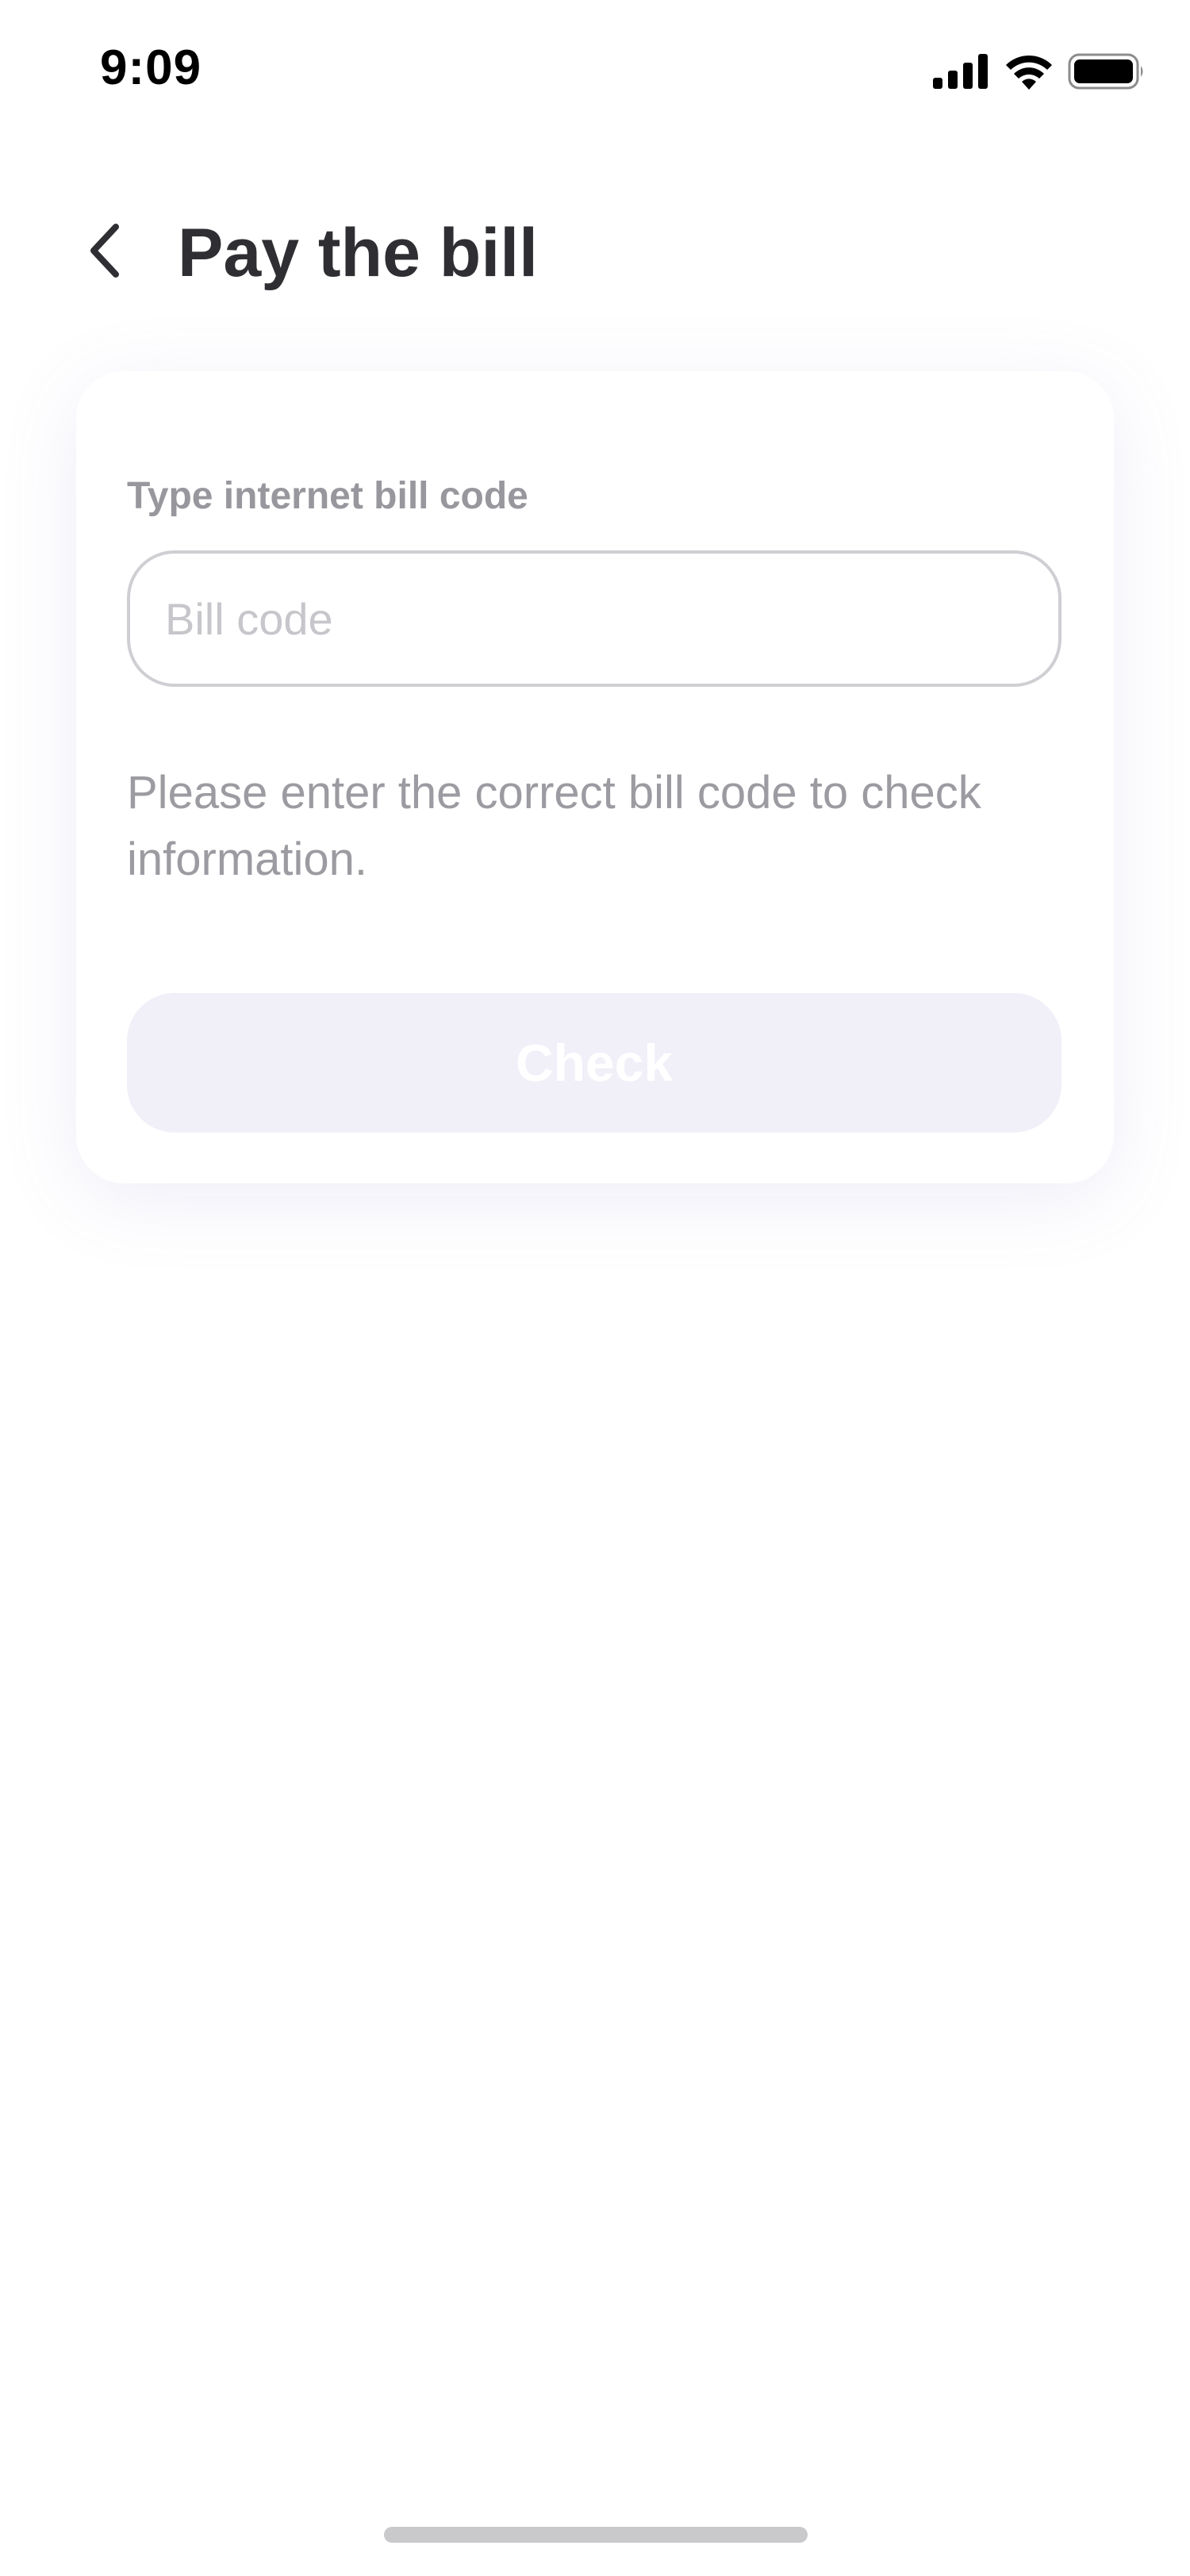 The height and width of the screenshot is (2576, 1190). Describe the element at coordinates (961, 73) in the screenshot. I see `cellular-signal-icon` at that location.